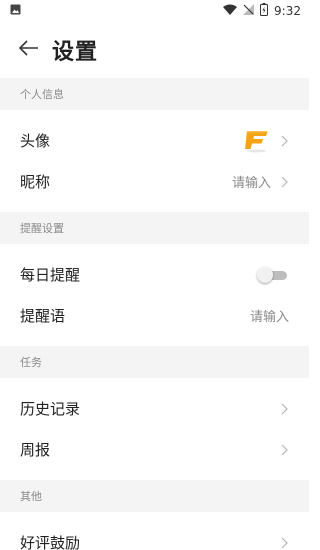  I want to click on daily-reminder-toggle, so click(272, 274).